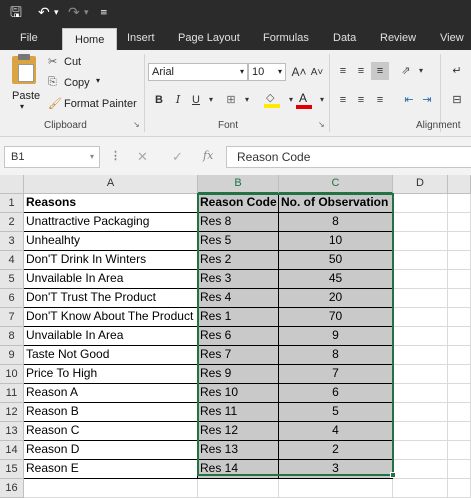 Image resolution: width=471 pixels, height=498 pixels. Describe the element at coordinates (177, 157) in the screenshot. I see `enter-icon: ✓` at that location.